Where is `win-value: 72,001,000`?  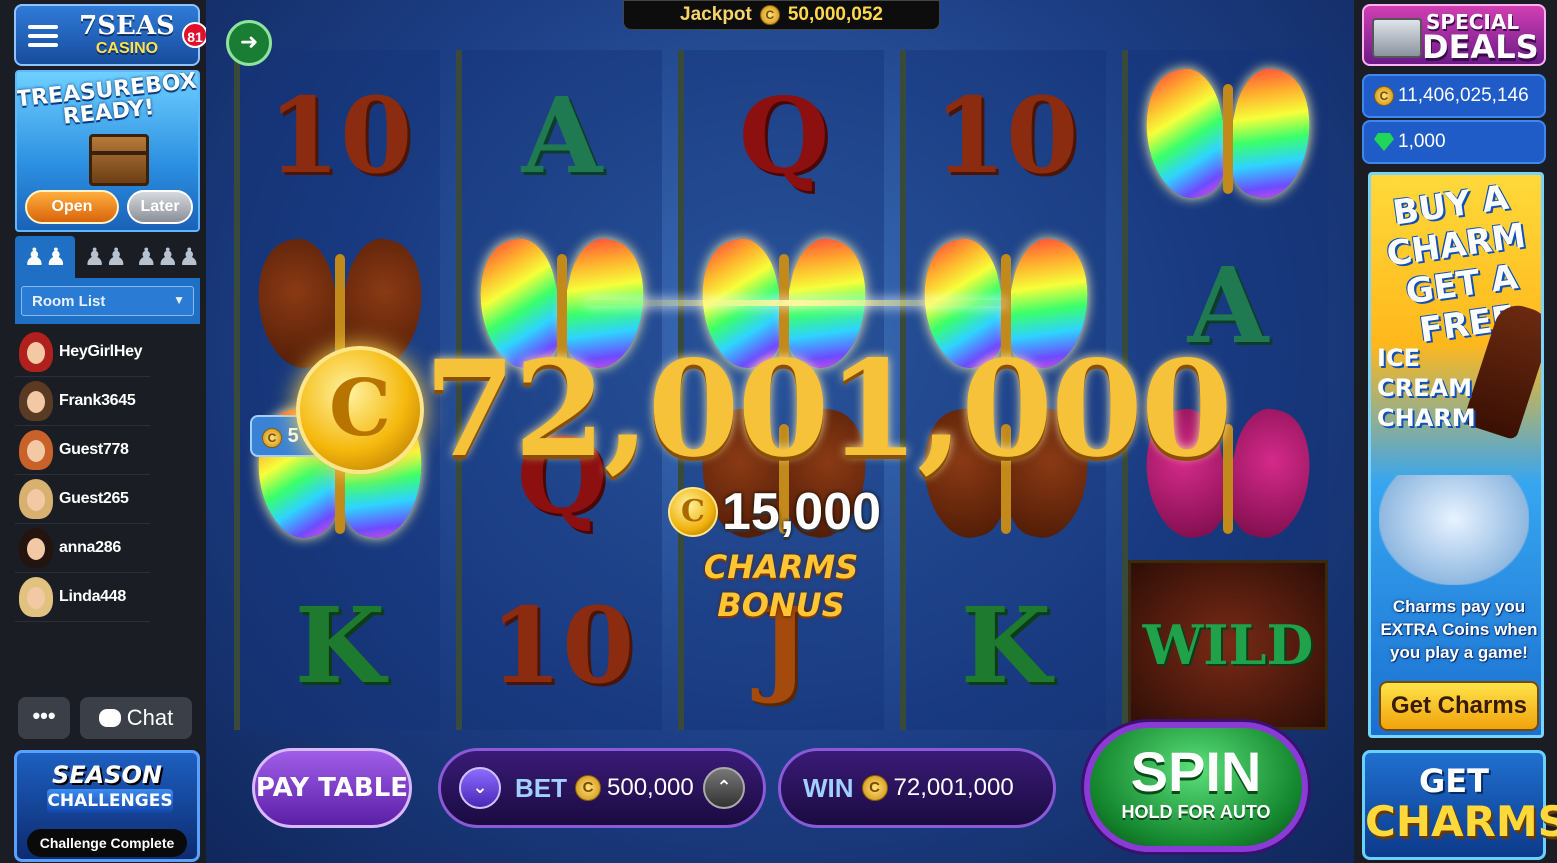 win-value: 72,001,000 is located at coordinates (953, 787).